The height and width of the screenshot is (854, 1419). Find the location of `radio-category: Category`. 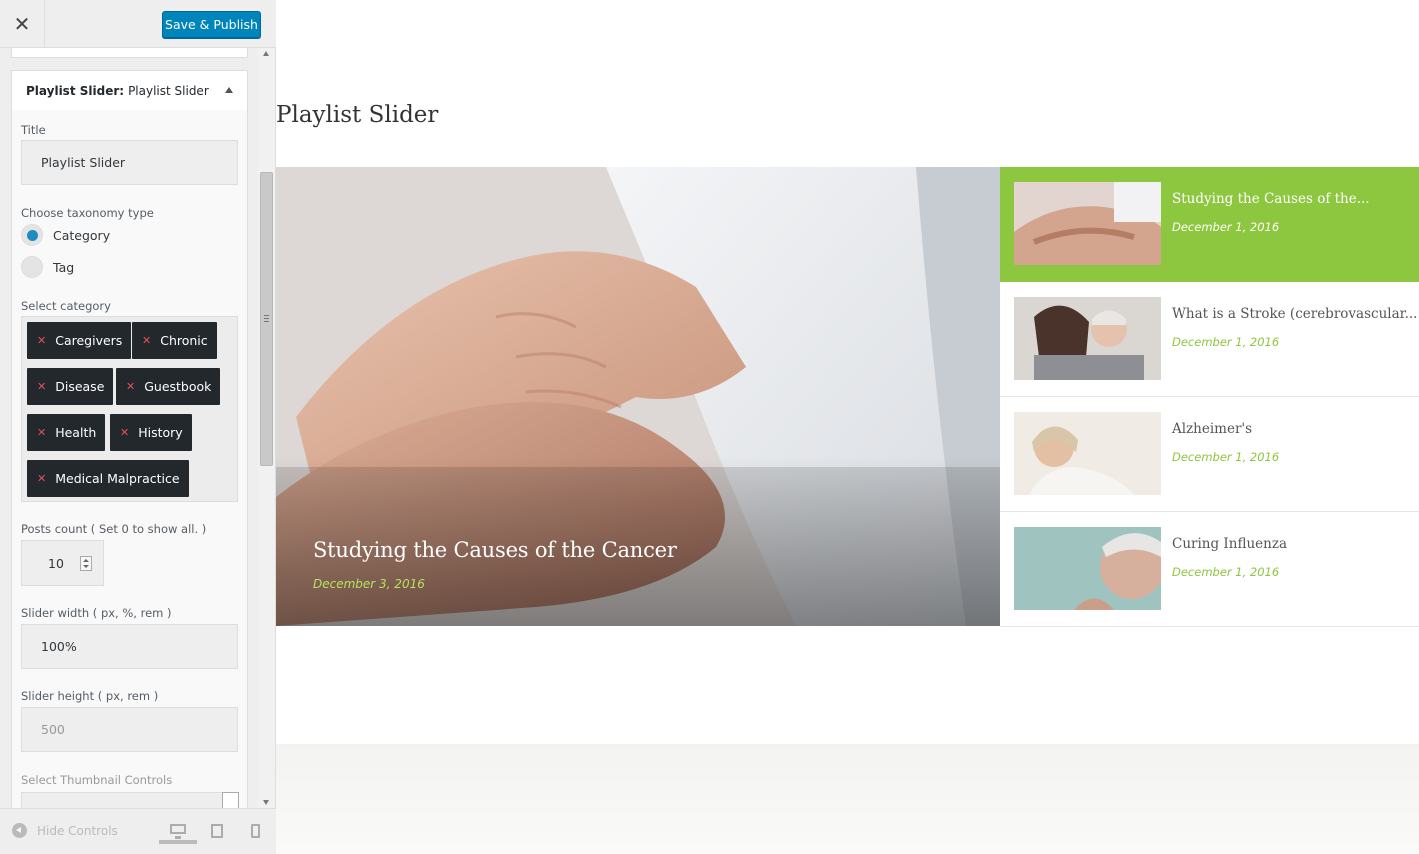

radio-category: Category is located at coordinates (65, 235).